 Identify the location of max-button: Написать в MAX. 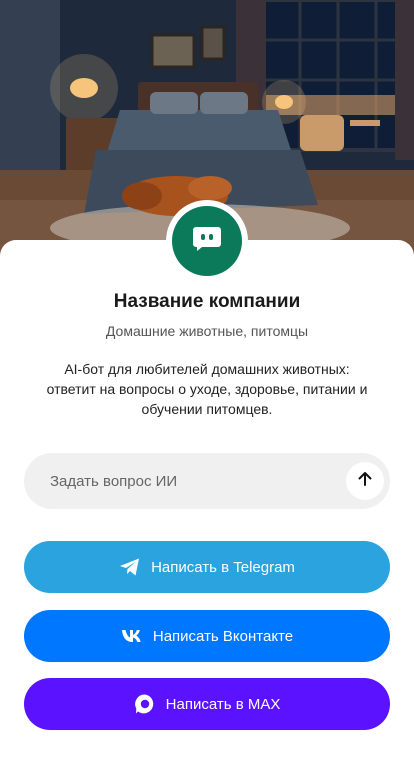
(207, 704).